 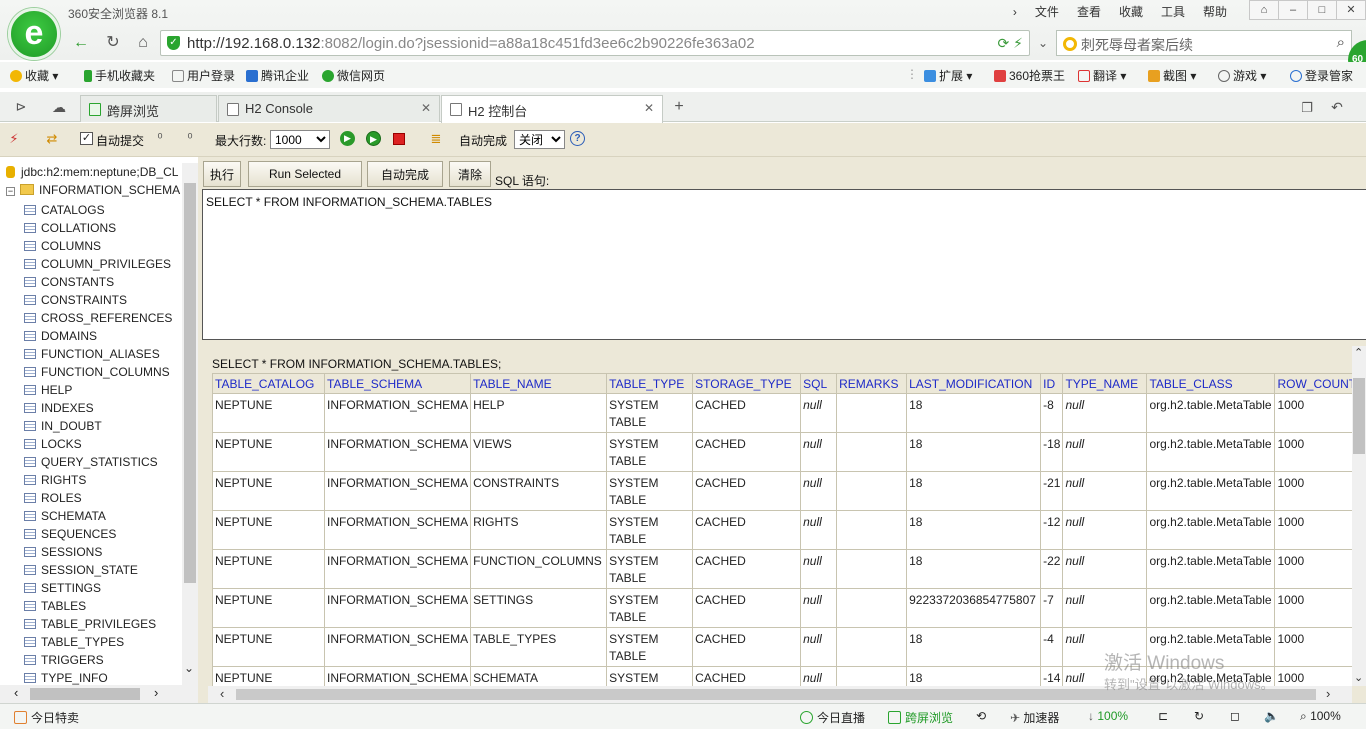 I want to click on connection-node: jdbc:h2:mem:neptune;DB_CL, so click(x=92, y=172).